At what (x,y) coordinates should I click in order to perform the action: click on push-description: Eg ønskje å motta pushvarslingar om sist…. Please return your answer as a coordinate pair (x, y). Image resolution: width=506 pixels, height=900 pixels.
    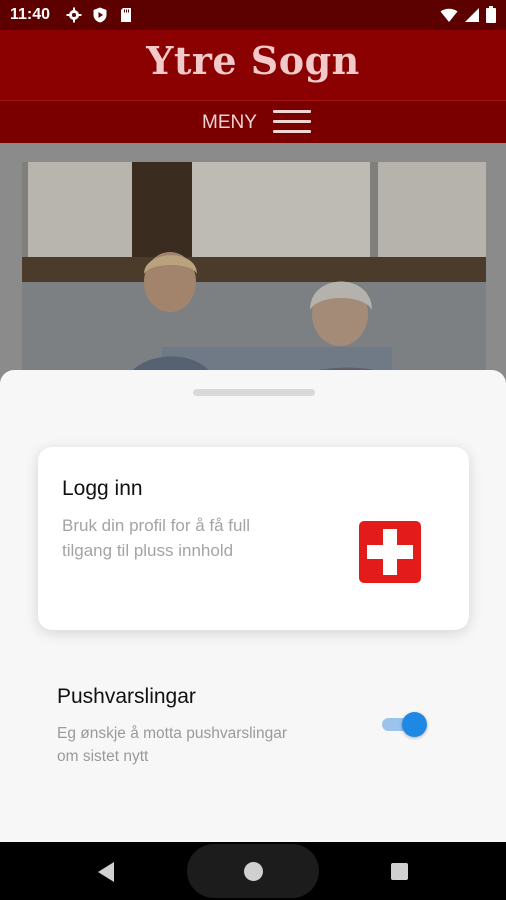
    Looking at the image, I should click on (172, 745).